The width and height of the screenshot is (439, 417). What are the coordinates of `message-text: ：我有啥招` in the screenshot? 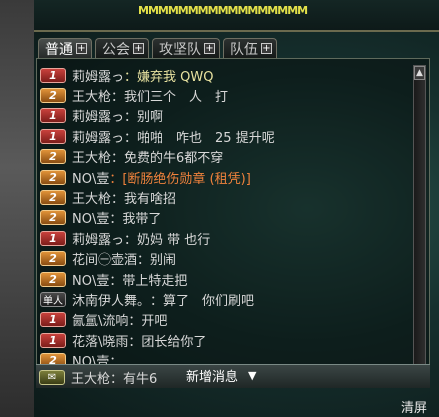 It's located at (144, 200).